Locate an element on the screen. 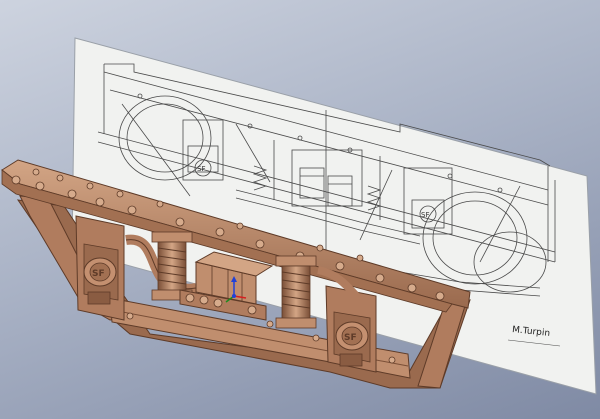 This screenshot has height=419, width=600. right-axle-badge: SF is located at coordinates (350, 338).